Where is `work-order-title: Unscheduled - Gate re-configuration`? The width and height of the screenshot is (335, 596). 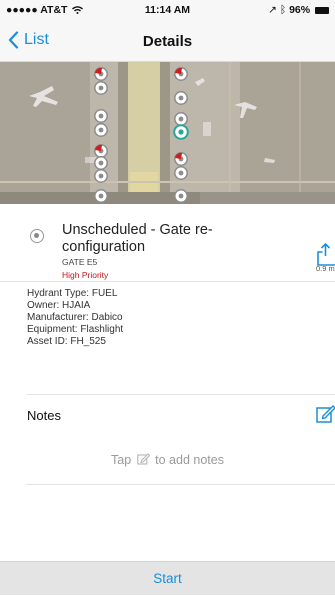 work-order-title: Unscheduled - Gate re-configuration is located at coordinates (137, 238).